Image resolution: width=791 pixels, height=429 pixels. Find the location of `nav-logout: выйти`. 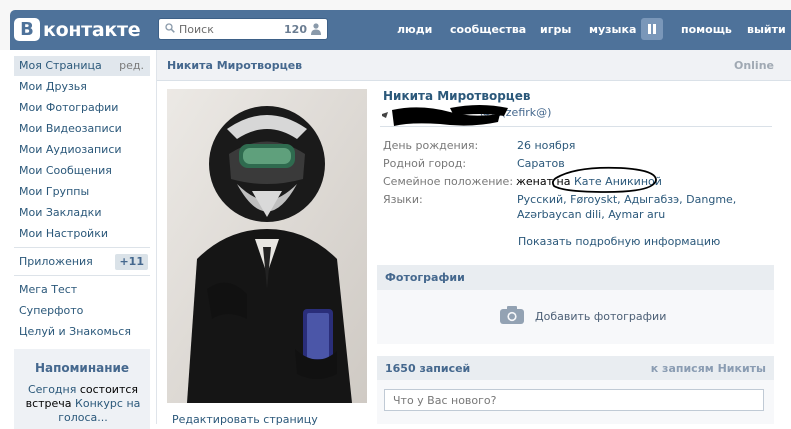

nav-logout: выйти is located at coordinates (766, 29).